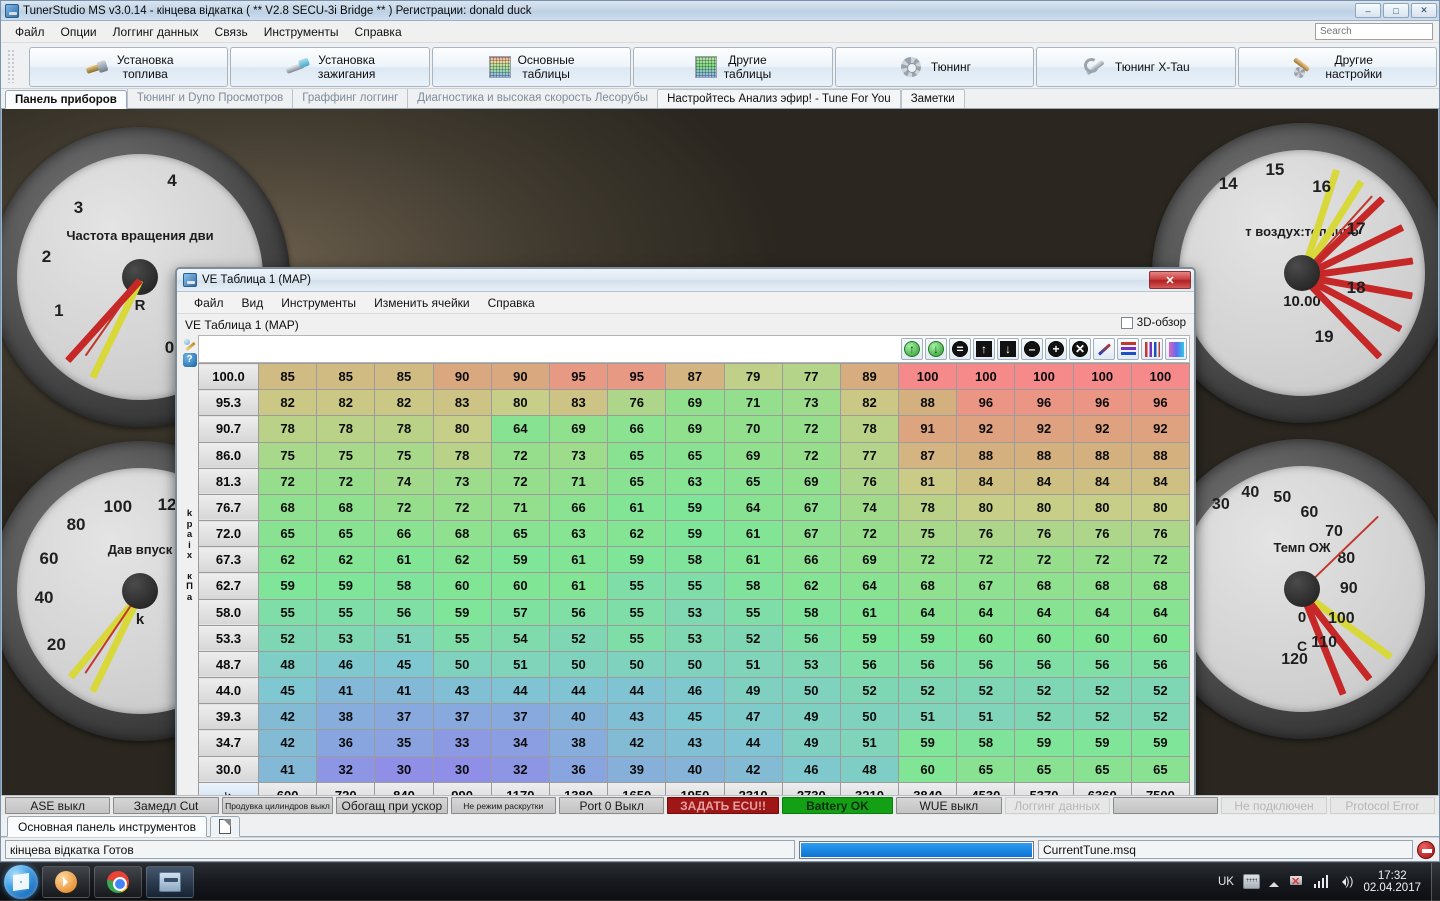  What do you see at coordinates (637, 586) in the screenshot?
I see `ve-data-cell: 55` at bounding box center [637, 586].